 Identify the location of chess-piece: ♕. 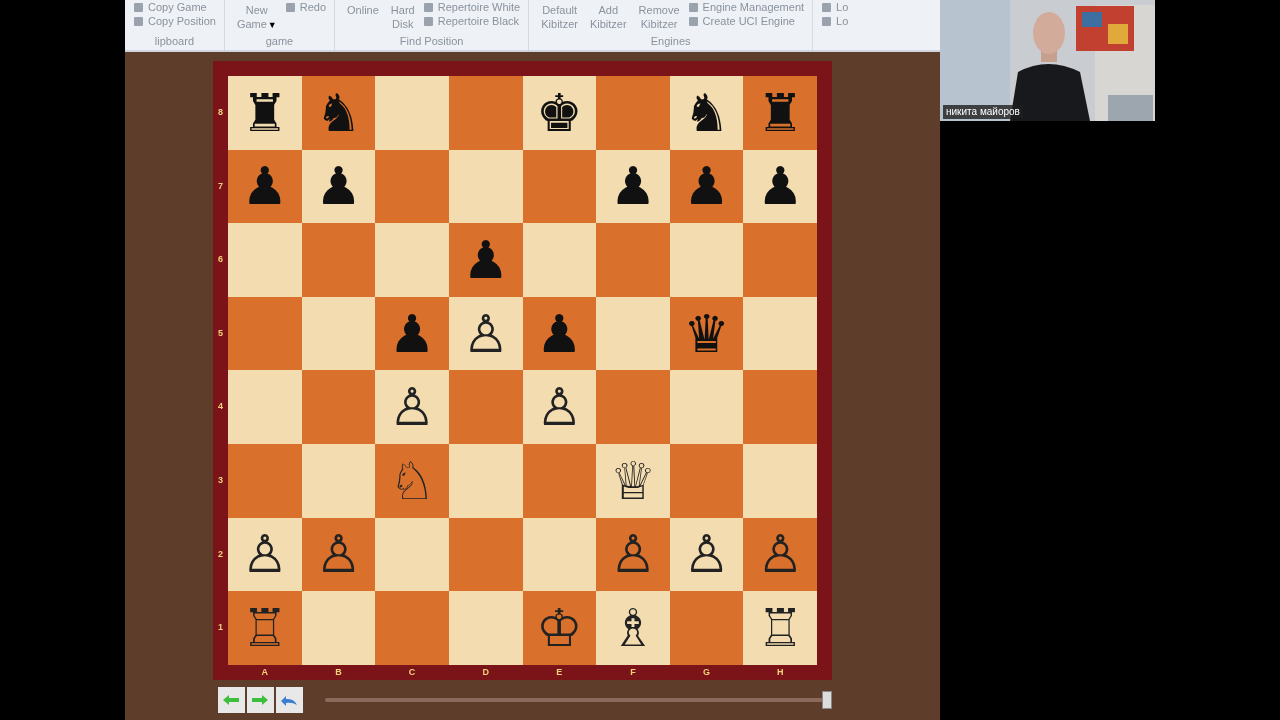
(633, 480).